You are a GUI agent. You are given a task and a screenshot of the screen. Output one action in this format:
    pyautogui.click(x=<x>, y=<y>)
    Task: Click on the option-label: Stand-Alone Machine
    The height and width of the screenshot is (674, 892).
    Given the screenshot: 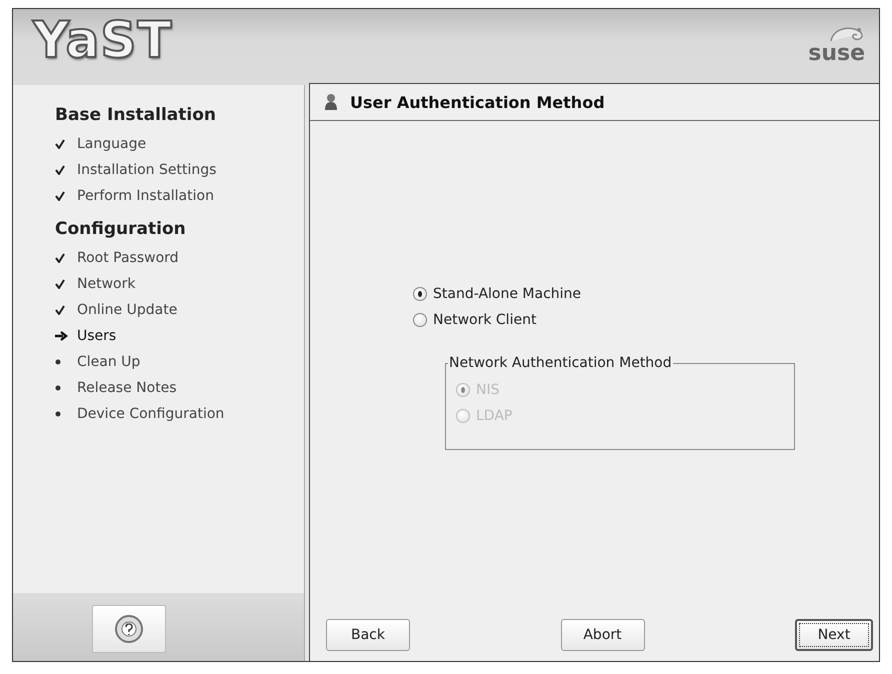 What is the action you would take?
    pyautogui.click(x=507, y=294)
    